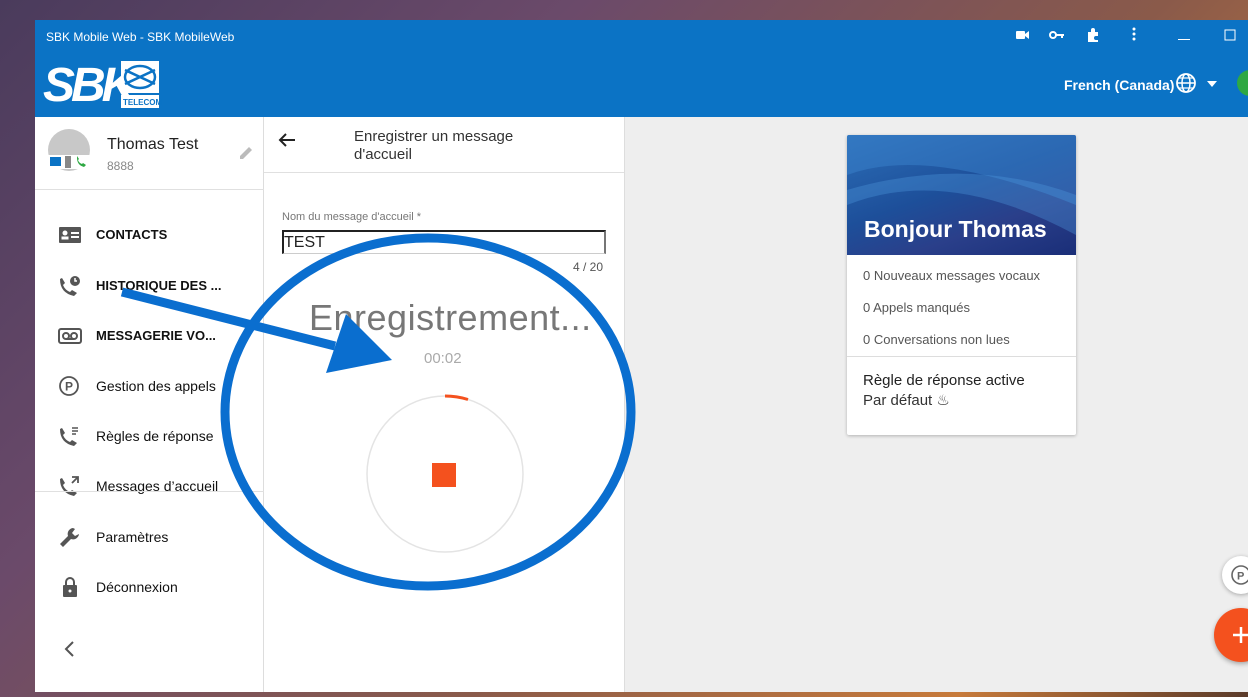 The height and width of the screenshot is (697, 1248). Describe the element at coordinates (70, 235) in the screenshot. I see `contacts-card-icon` at that location.